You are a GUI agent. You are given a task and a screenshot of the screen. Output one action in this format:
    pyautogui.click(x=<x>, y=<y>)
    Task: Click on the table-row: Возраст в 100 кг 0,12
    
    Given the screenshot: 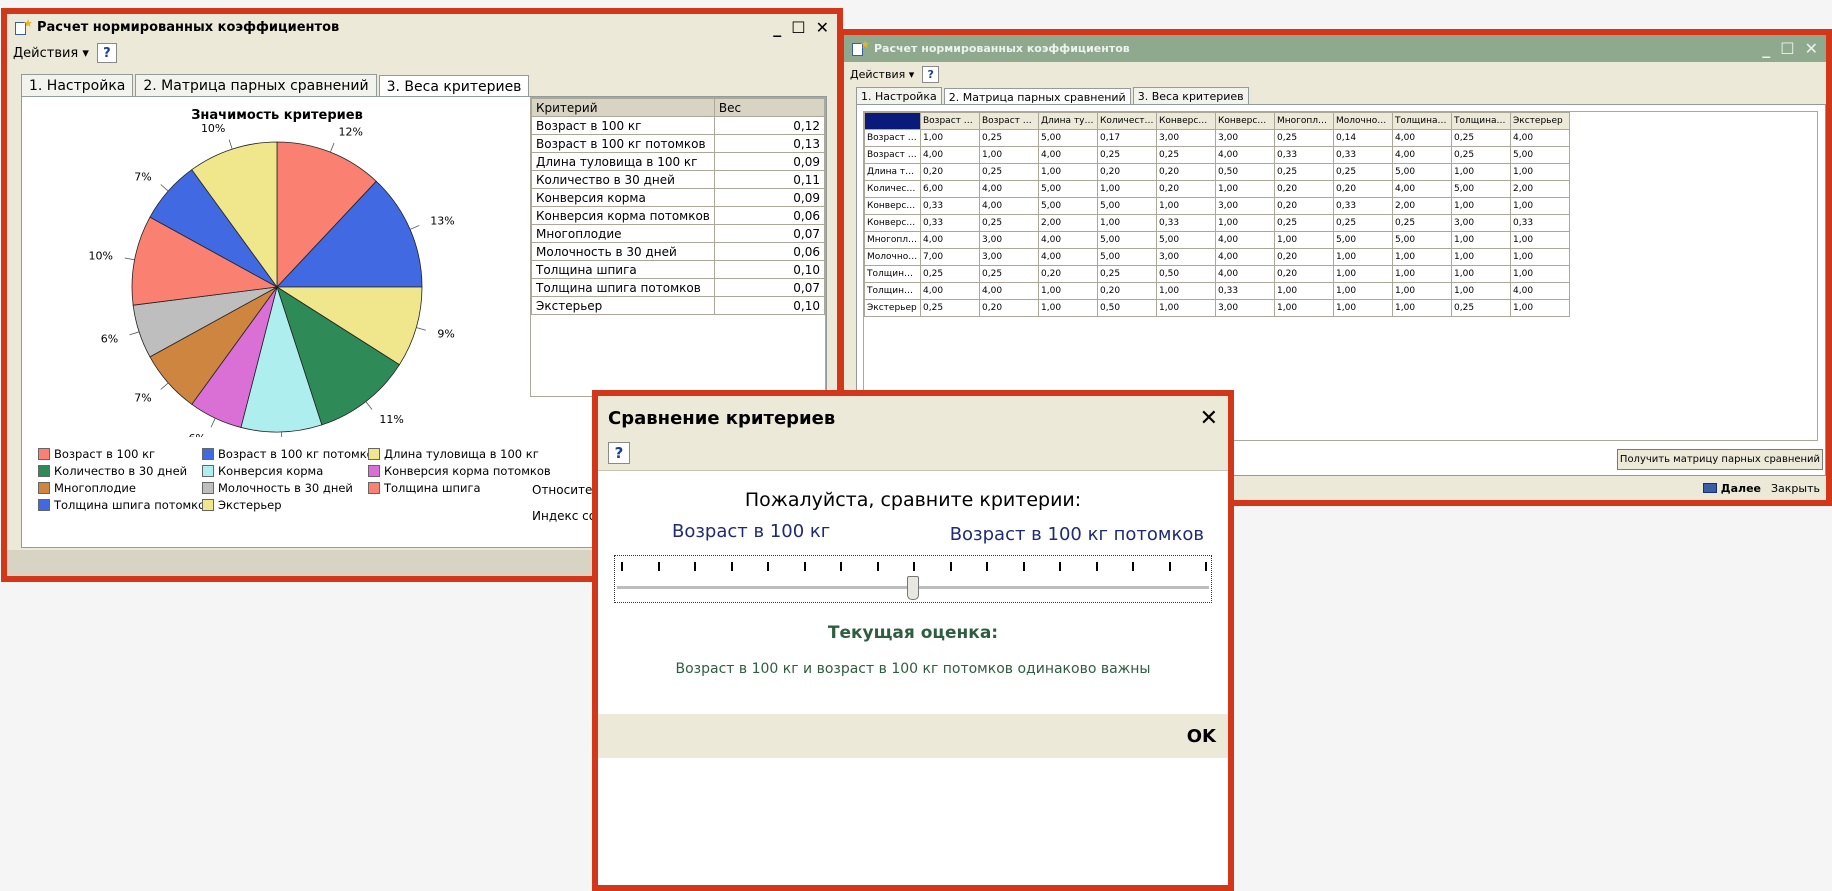 What is the action you would take?
    pyautogui.click(x=678, y=125)
    